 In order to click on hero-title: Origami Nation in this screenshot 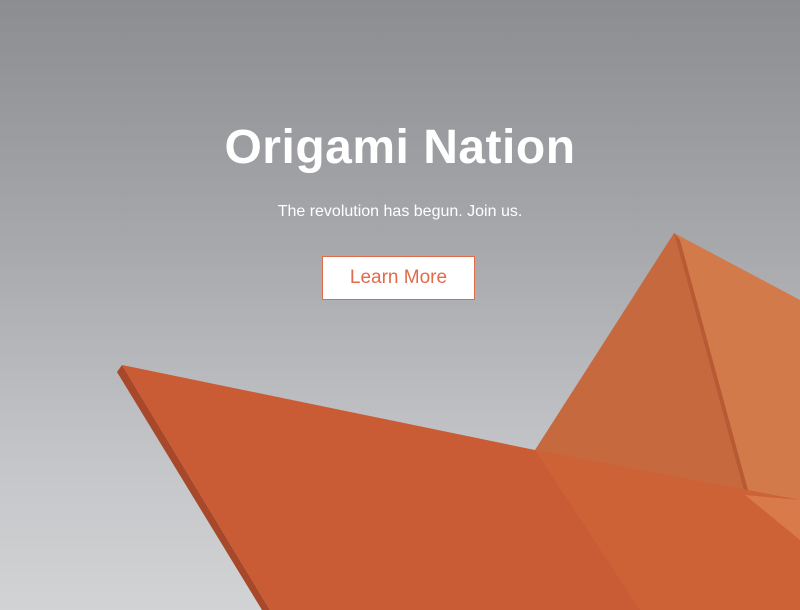, I will do `click(400, 147)`.